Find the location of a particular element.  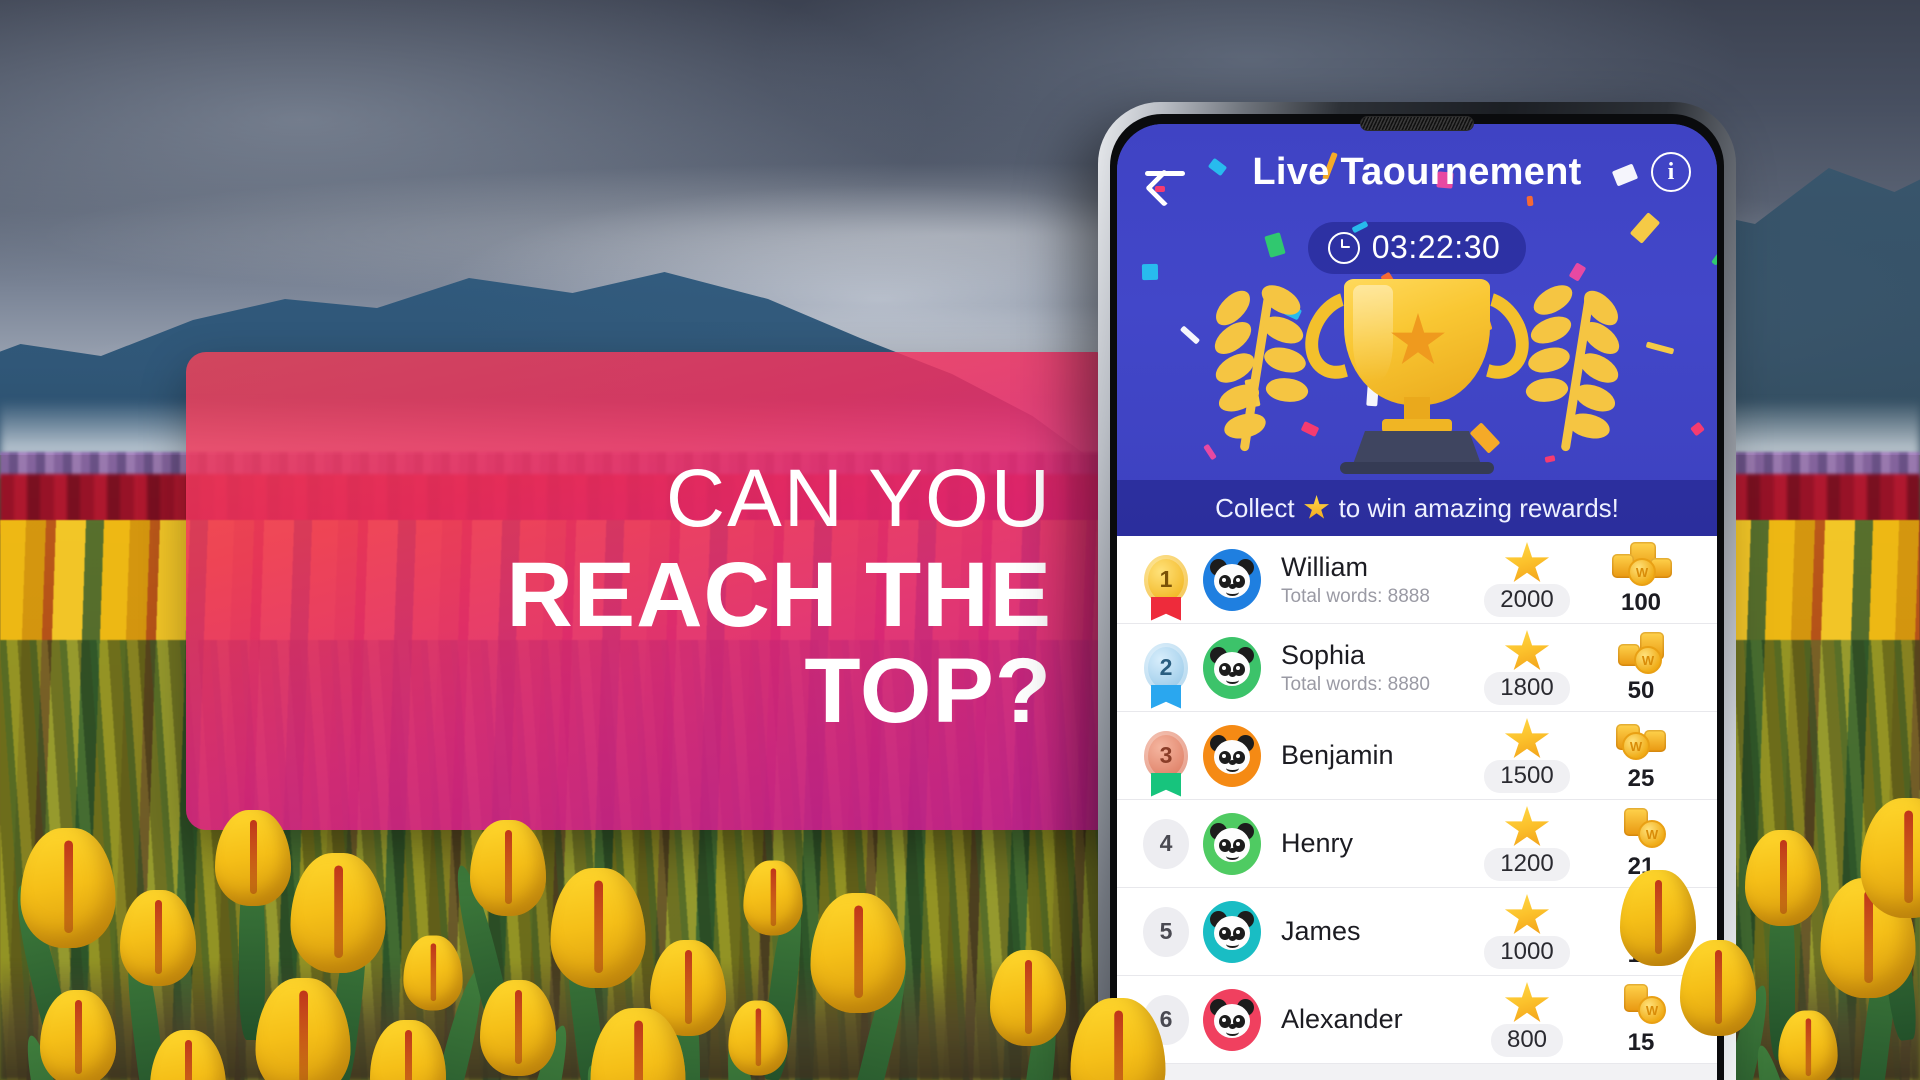

rank-medal-icon: 2 is located at coordinates (1166, 675).